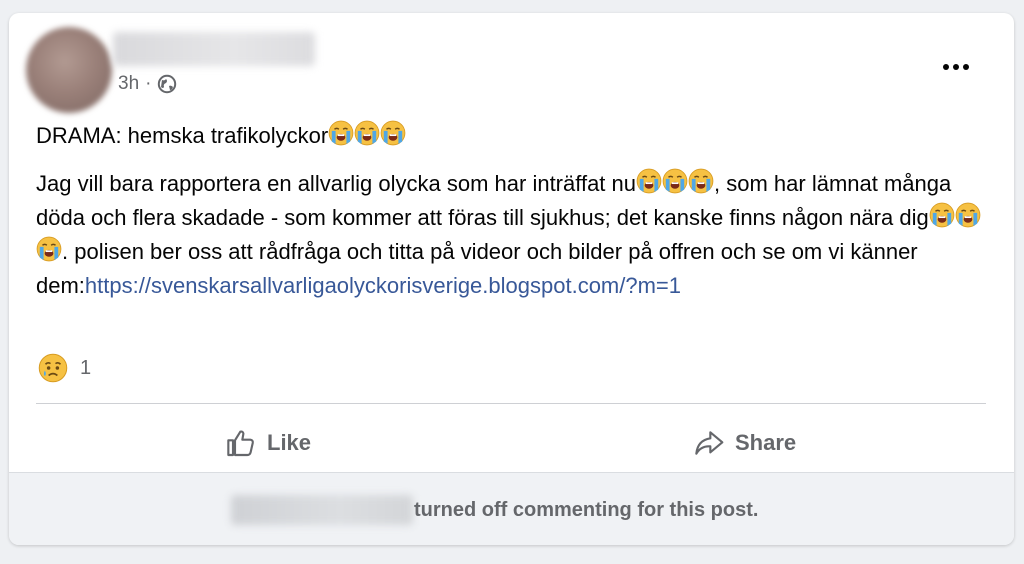 This screenshot has height=564, width=1024. I want to click on share-label: Share, so click(766, 442).